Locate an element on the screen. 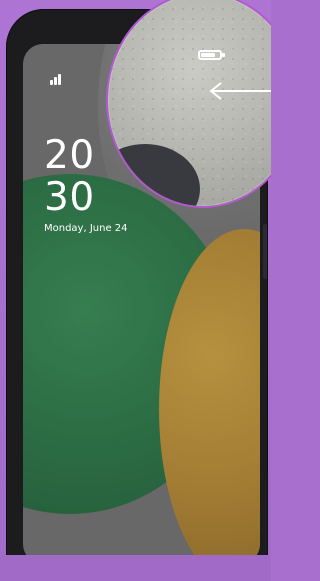 The height and width of the screenshot is (581, 320). signal-bars-icon is located at coordinates (58, 79).